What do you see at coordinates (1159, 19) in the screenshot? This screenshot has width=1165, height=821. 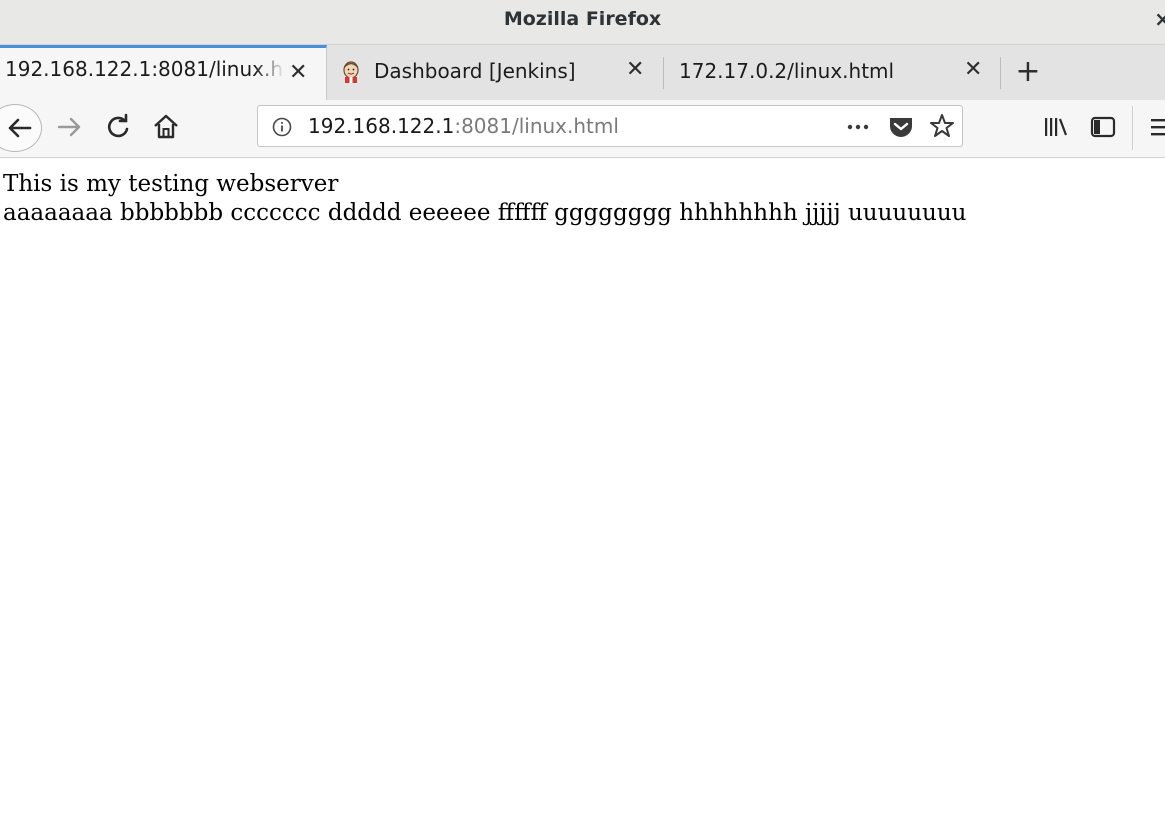 I see `window-close-icon: ×` at bounding box center [1159, 19].